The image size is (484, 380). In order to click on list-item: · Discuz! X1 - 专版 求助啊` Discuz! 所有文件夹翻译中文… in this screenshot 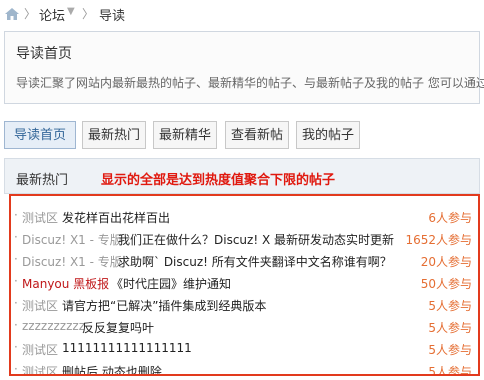, I will do `click(243, 261)`.